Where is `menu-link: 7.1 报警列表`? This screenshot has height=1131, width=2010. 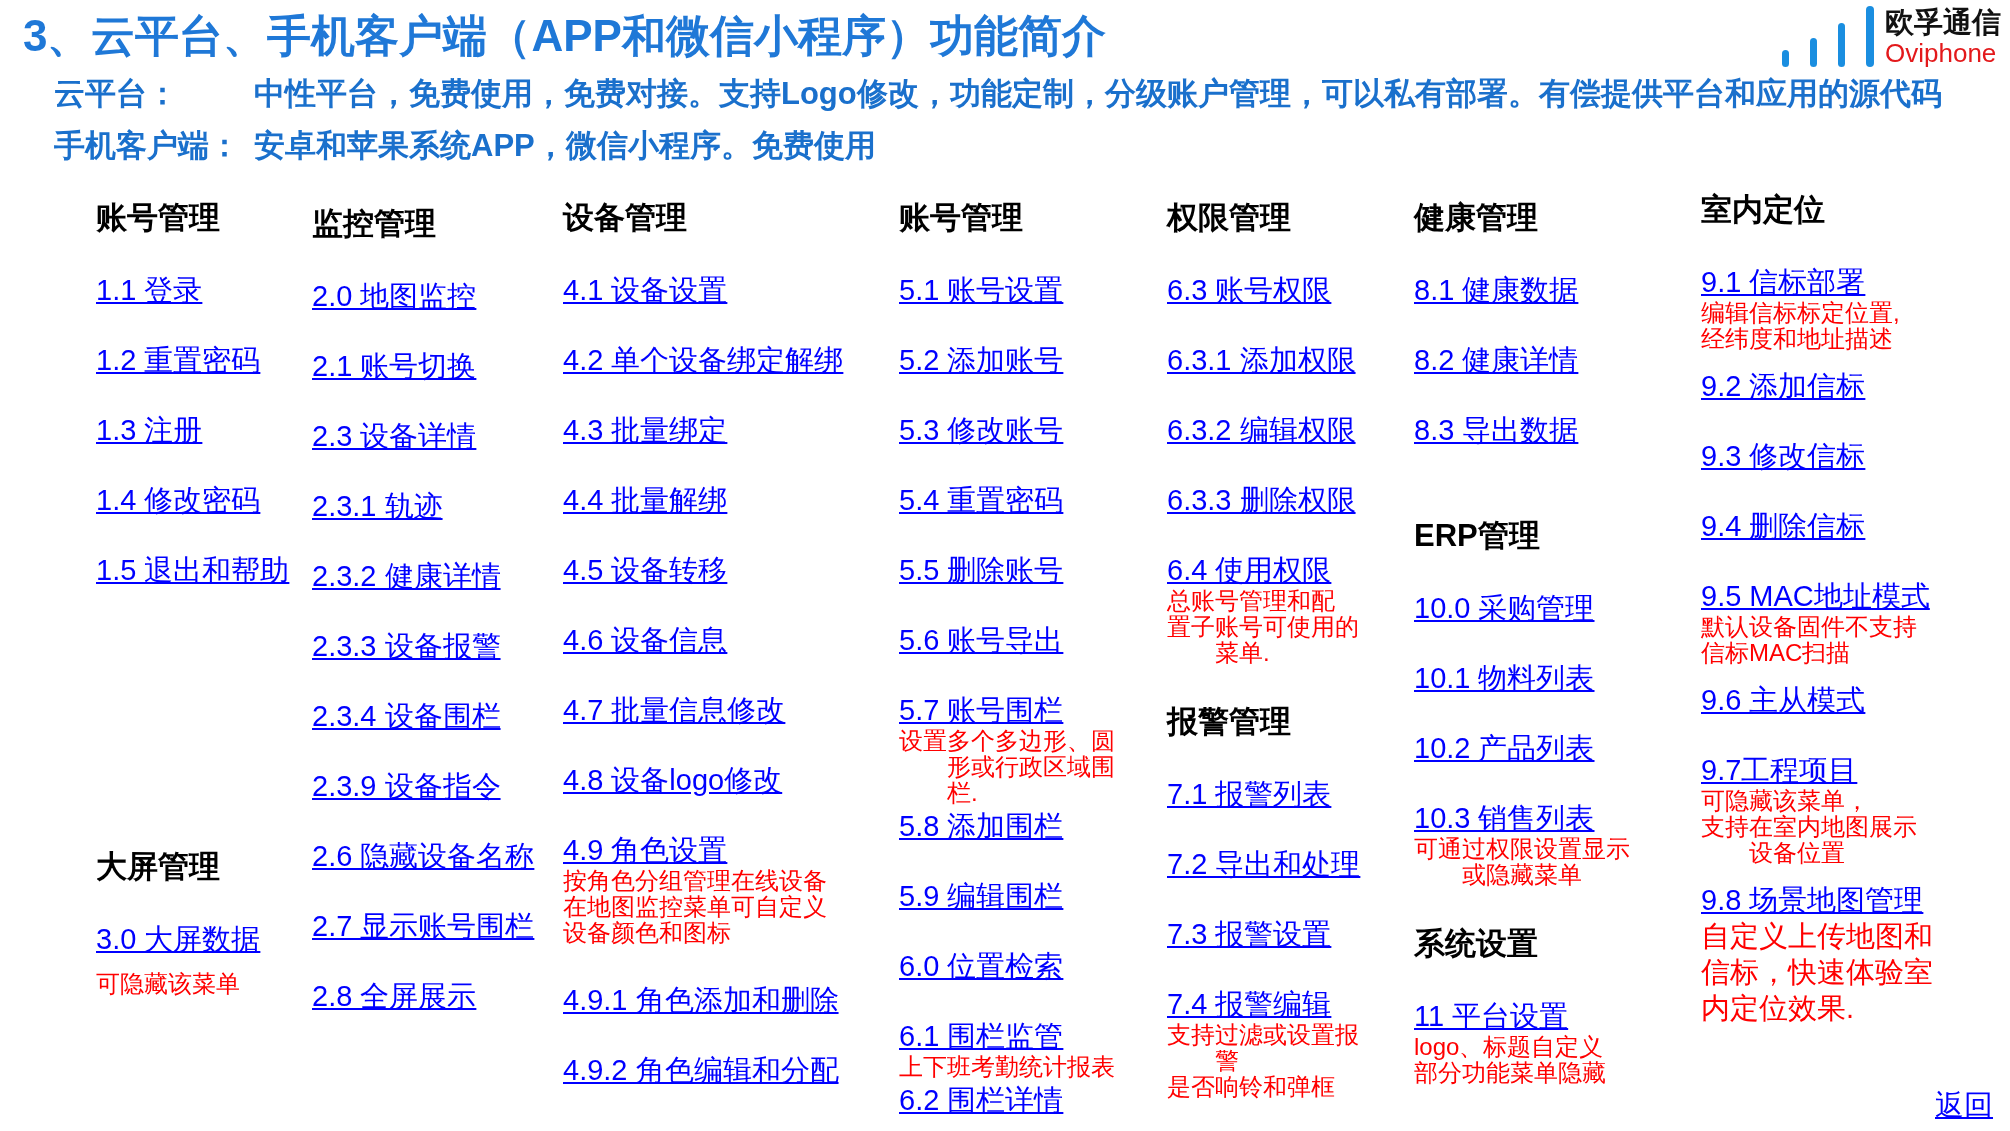
menu-link: 7.1 报警列表 is located at coordinates (1249, 794).